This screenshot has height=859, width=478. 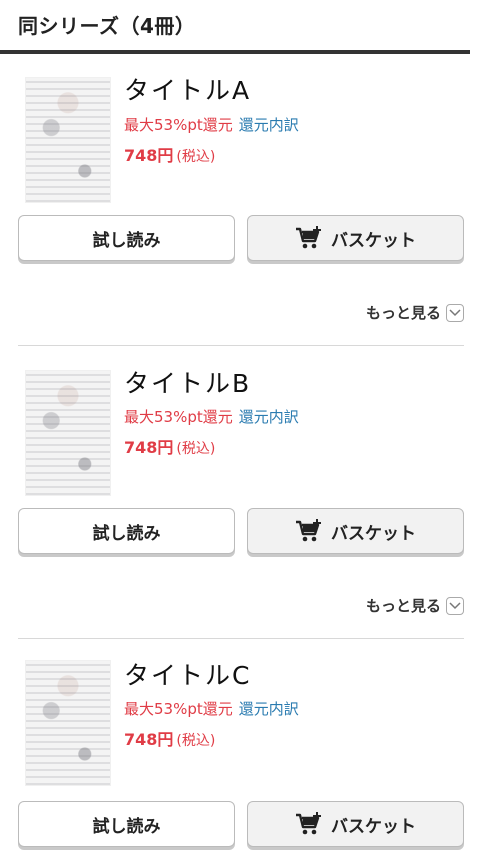 What do you see at coordinates (107, 26) in the screenshot?
I see `section-title: 同シリーズ（4冊）` at bounding box center [107, 26].